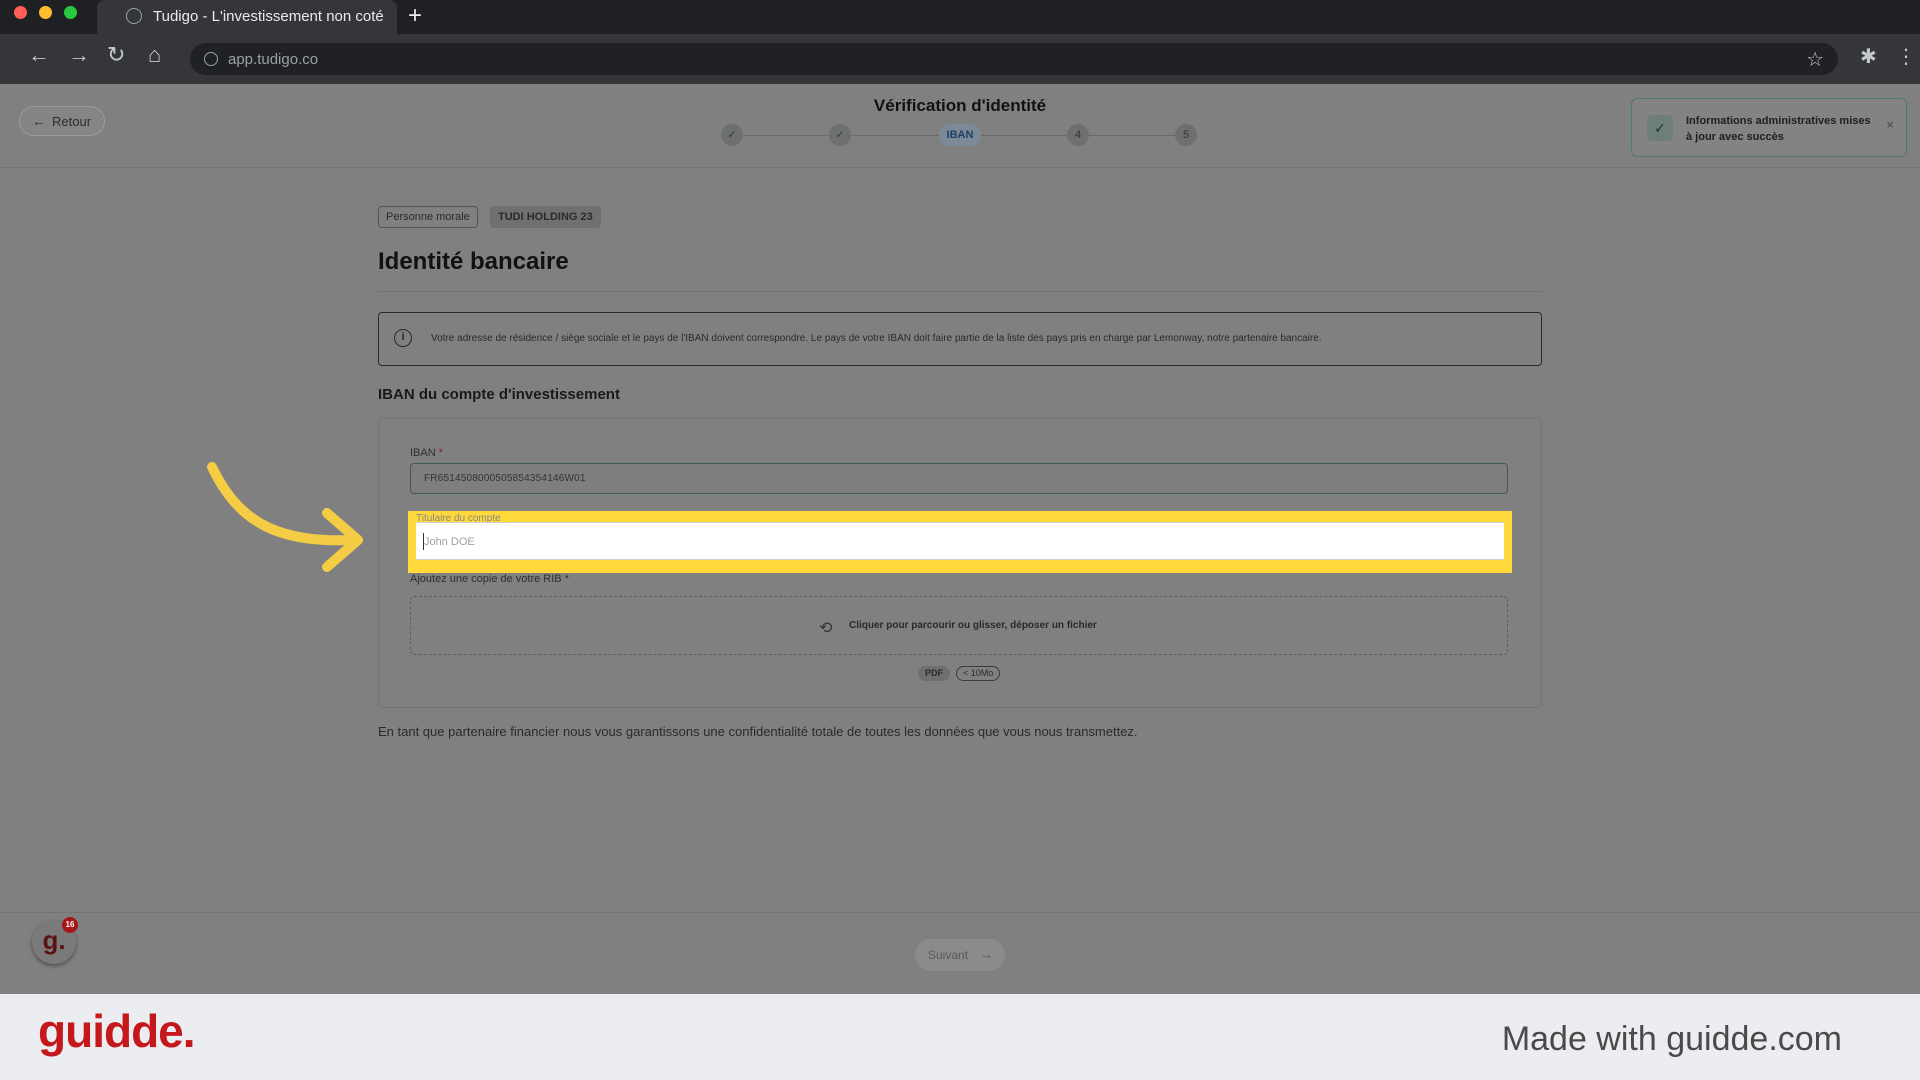  What do you see at coordinates (423, 453) in the screenshot?
I see `iban-label-text: IBAN` at bounding box center [423, 453].